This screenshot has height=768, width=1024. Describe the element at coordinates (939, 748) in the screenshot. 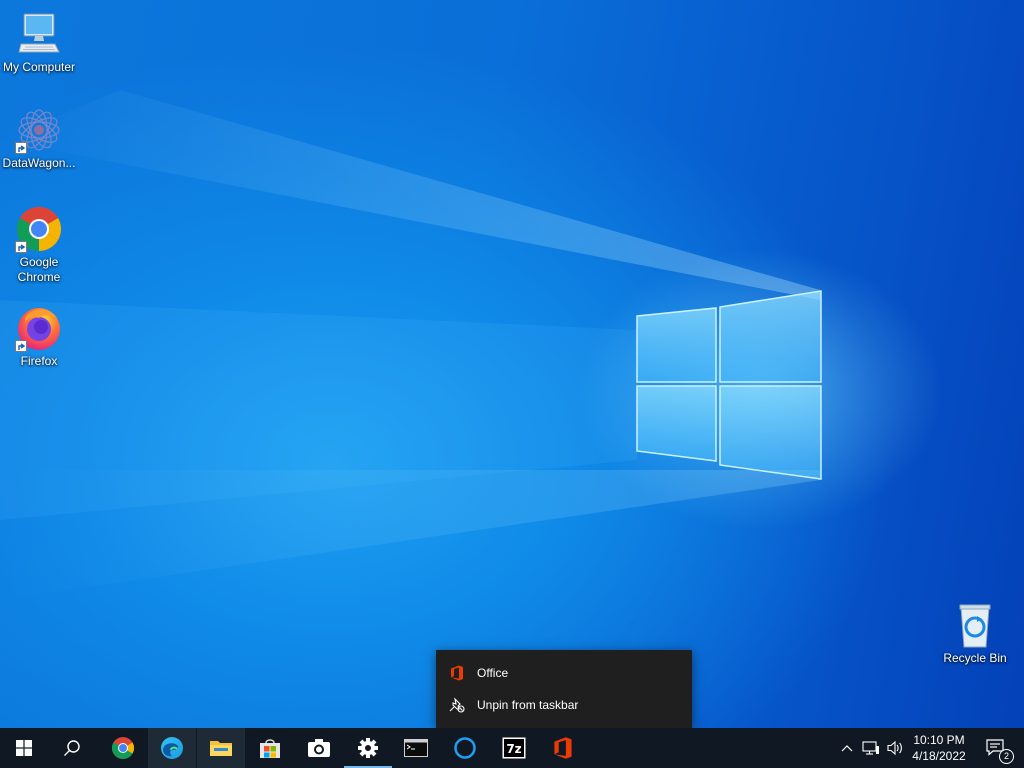

I see `clock: 10:10 PM 4/18/2022` at that location.